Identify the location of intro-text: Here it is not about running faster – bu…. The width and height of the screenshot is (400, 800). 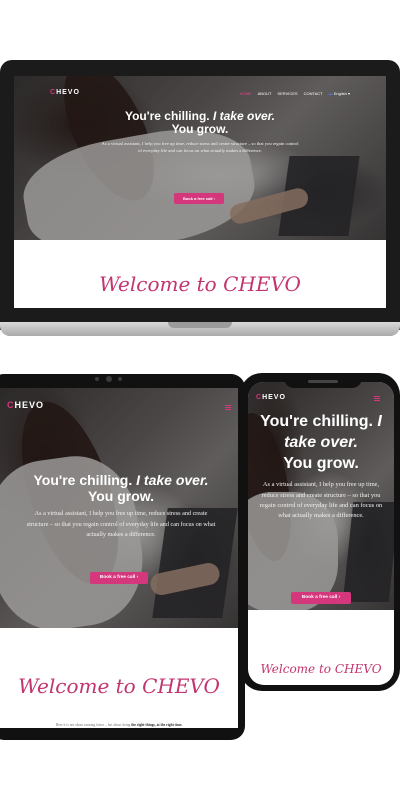
(119, 725).